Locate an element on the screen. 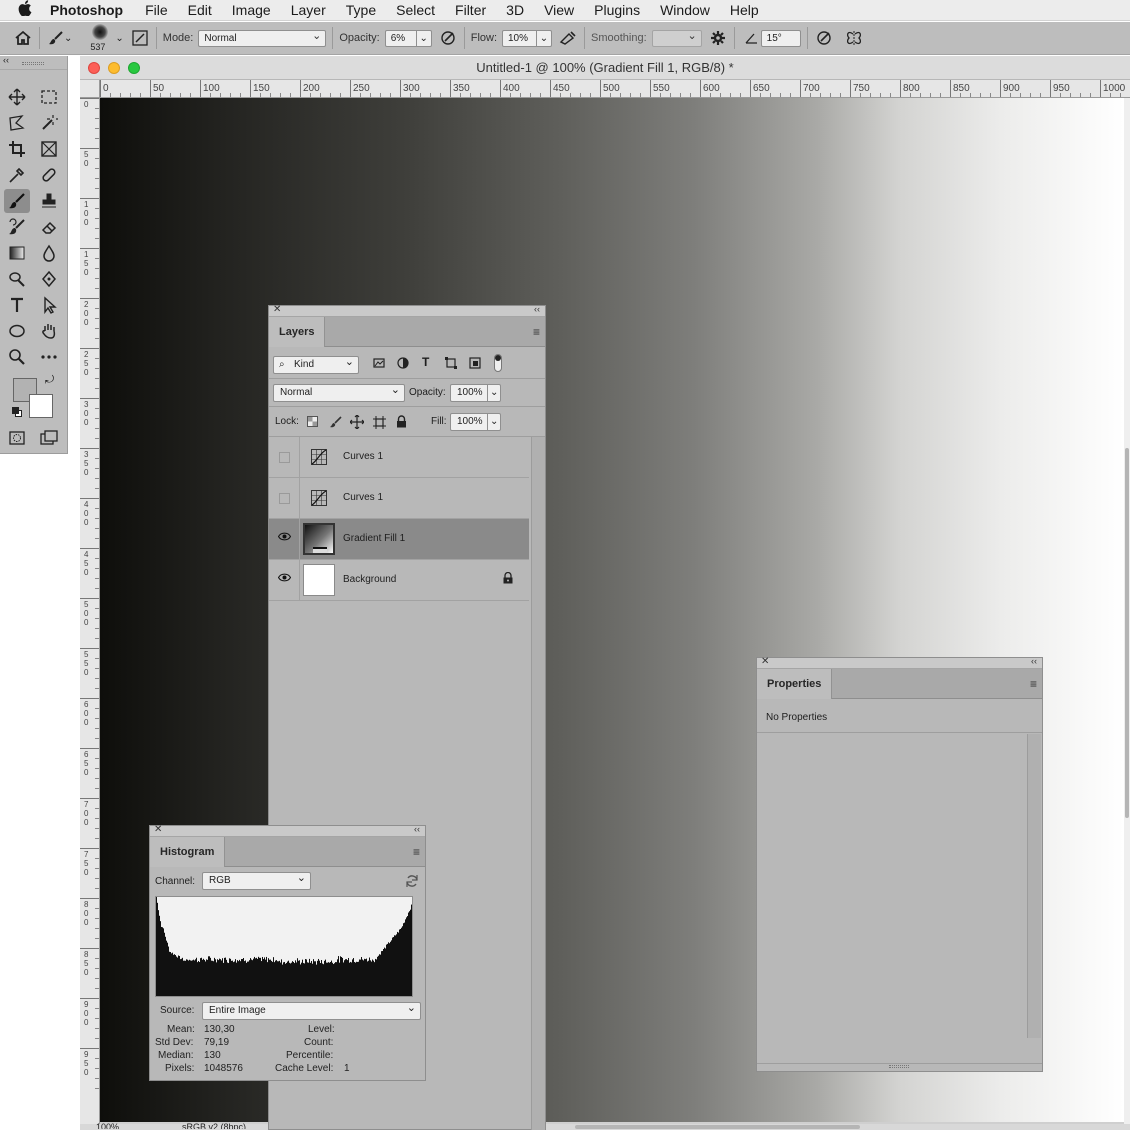 The width and height of the screenshot is (1130, 1132). layer-row-gradient-fill-1: Gradient Fill 1 is located at coordinates (399, 539).